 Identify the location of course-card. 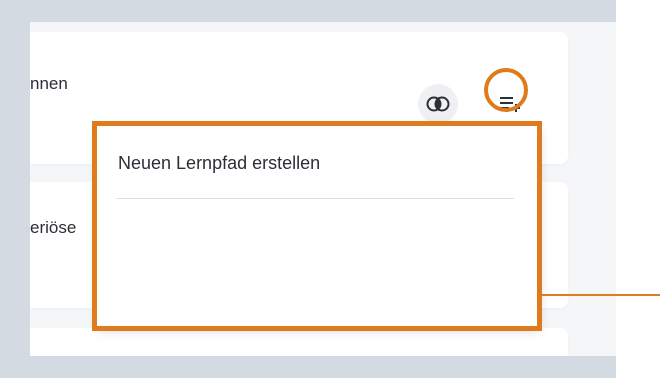
(299, 342).